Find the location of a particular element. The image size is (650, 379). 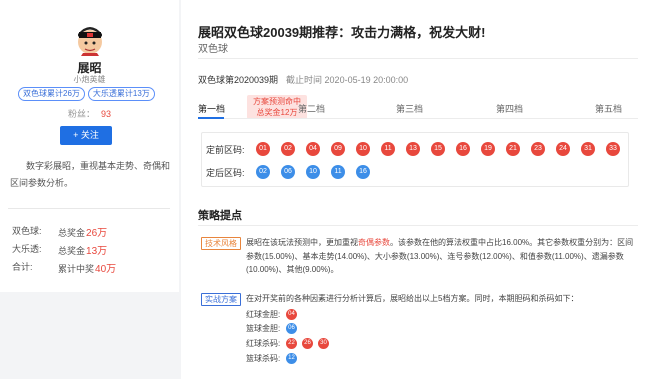

front-zone-balls: 01 02 04 09 10 11 13 15 16 19 21 23 24 31 33 is located at coordinates (443, 149).